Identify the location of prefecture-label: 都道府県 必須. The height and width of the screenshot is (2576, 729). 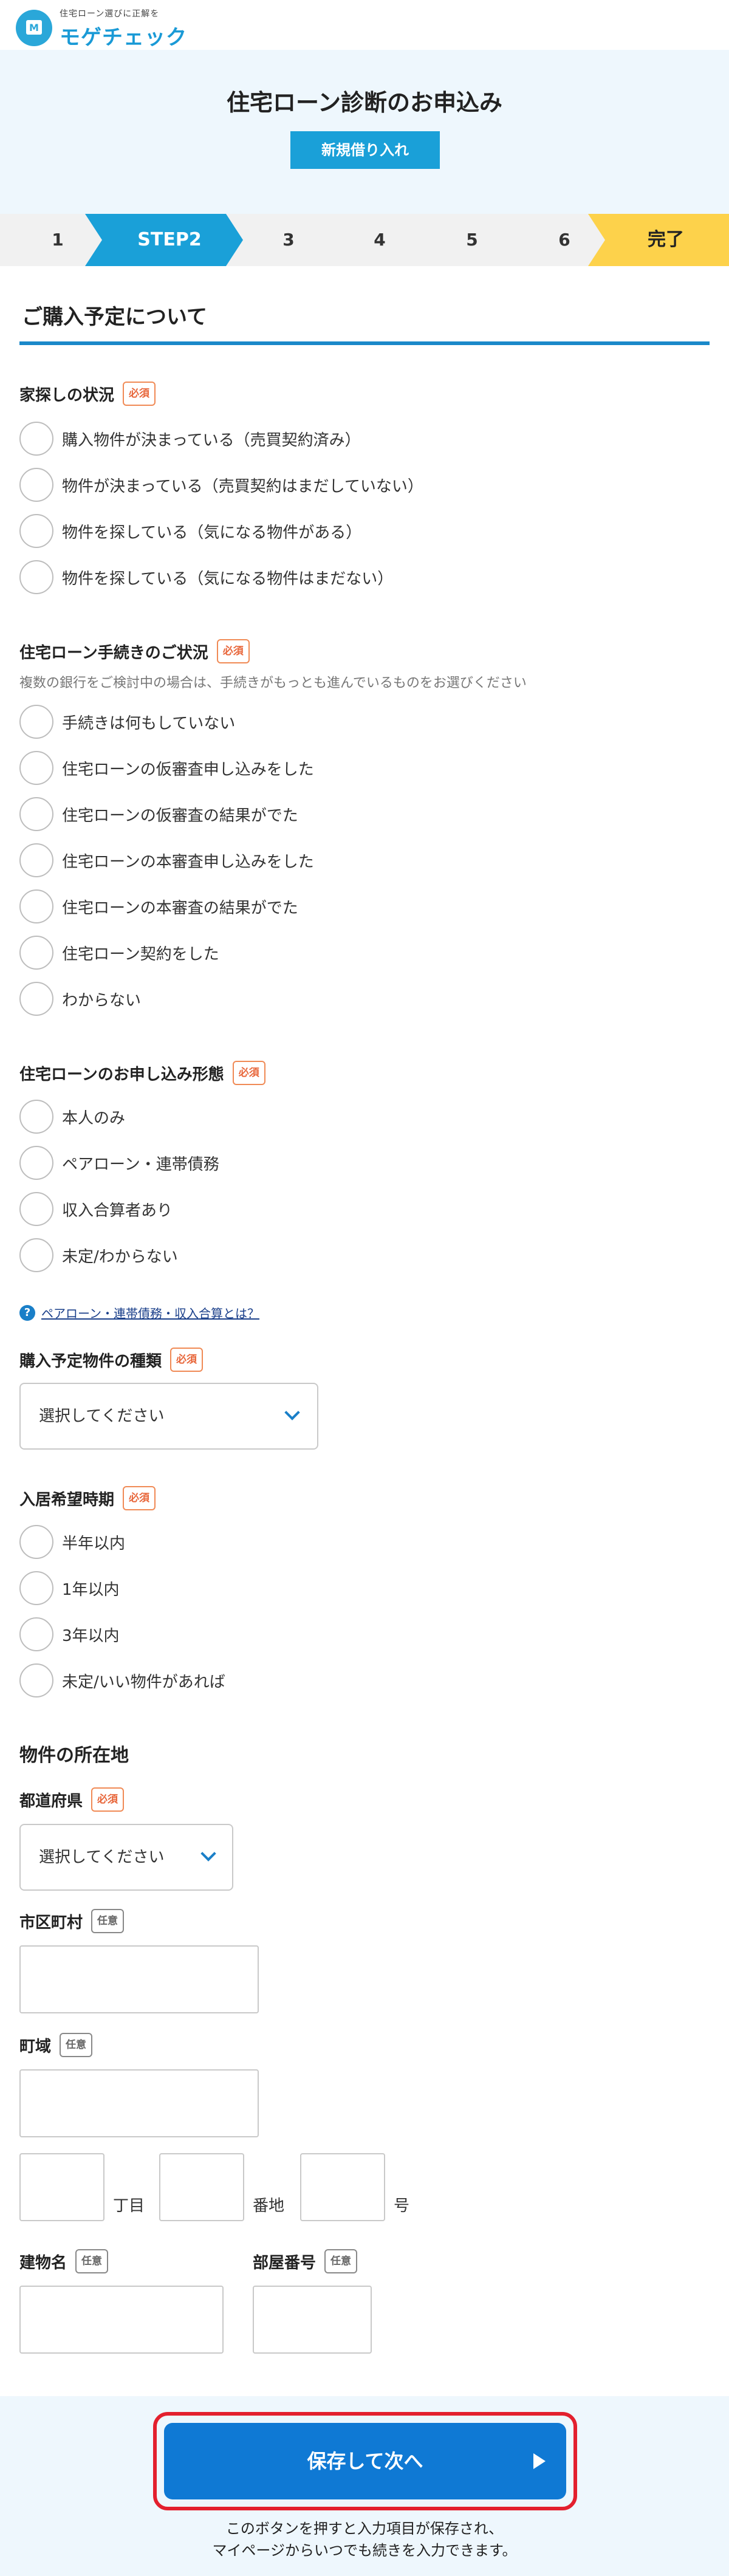
(72, 1799).